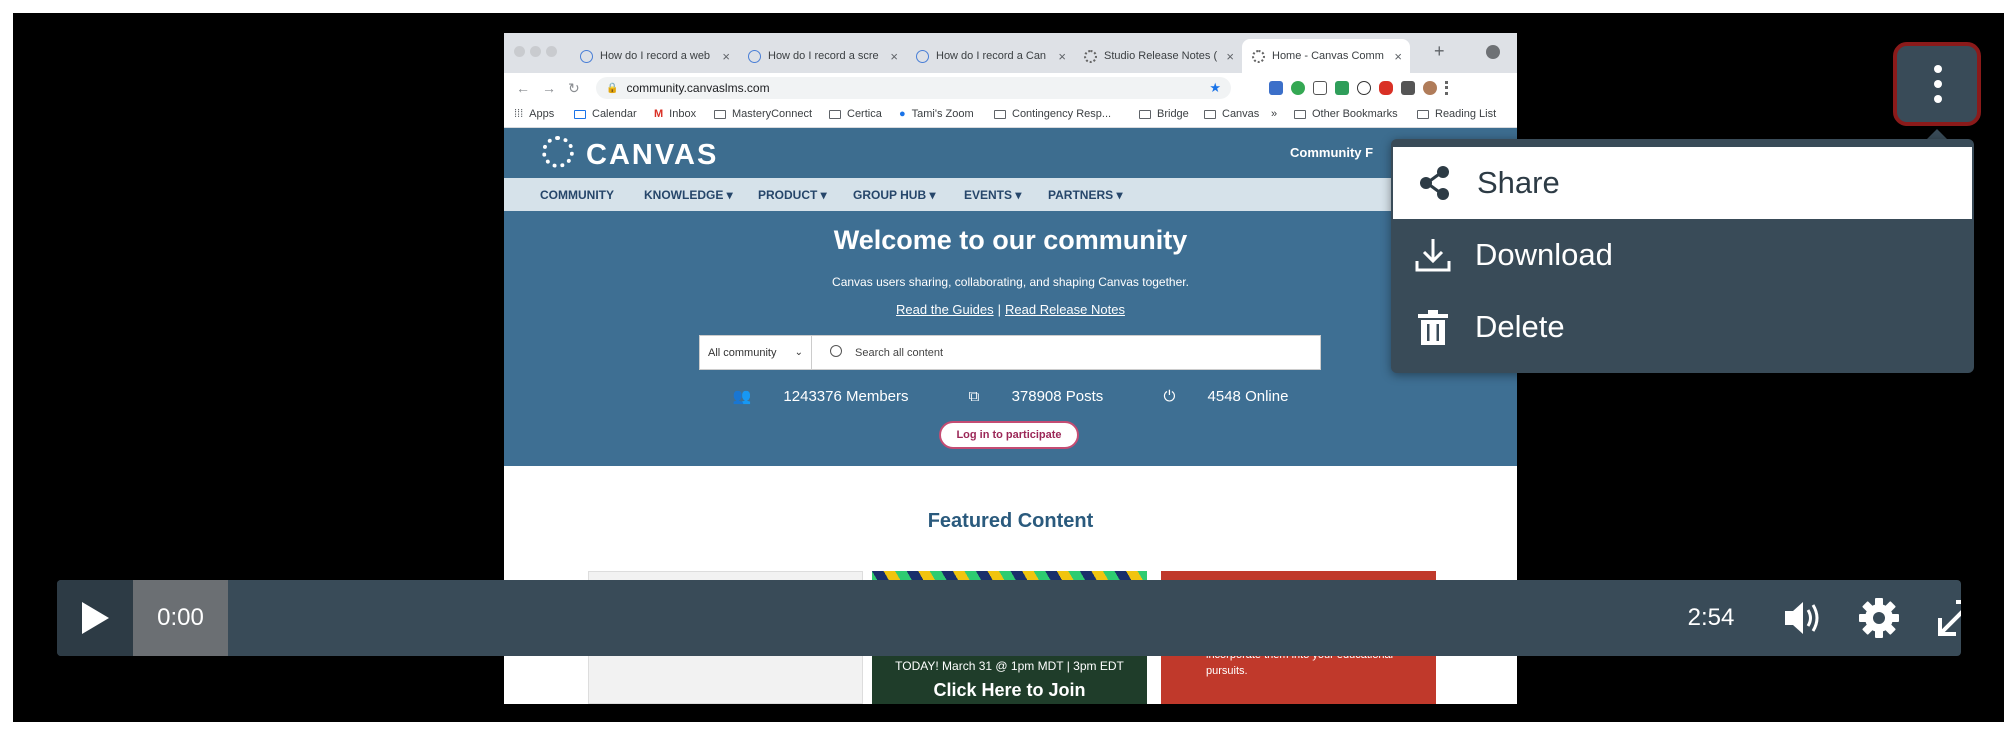 This screenshot has height=736, width=2016. Describe the element at coordinates (1879, 618) in the screenshot. I see `settings-button` at that location.